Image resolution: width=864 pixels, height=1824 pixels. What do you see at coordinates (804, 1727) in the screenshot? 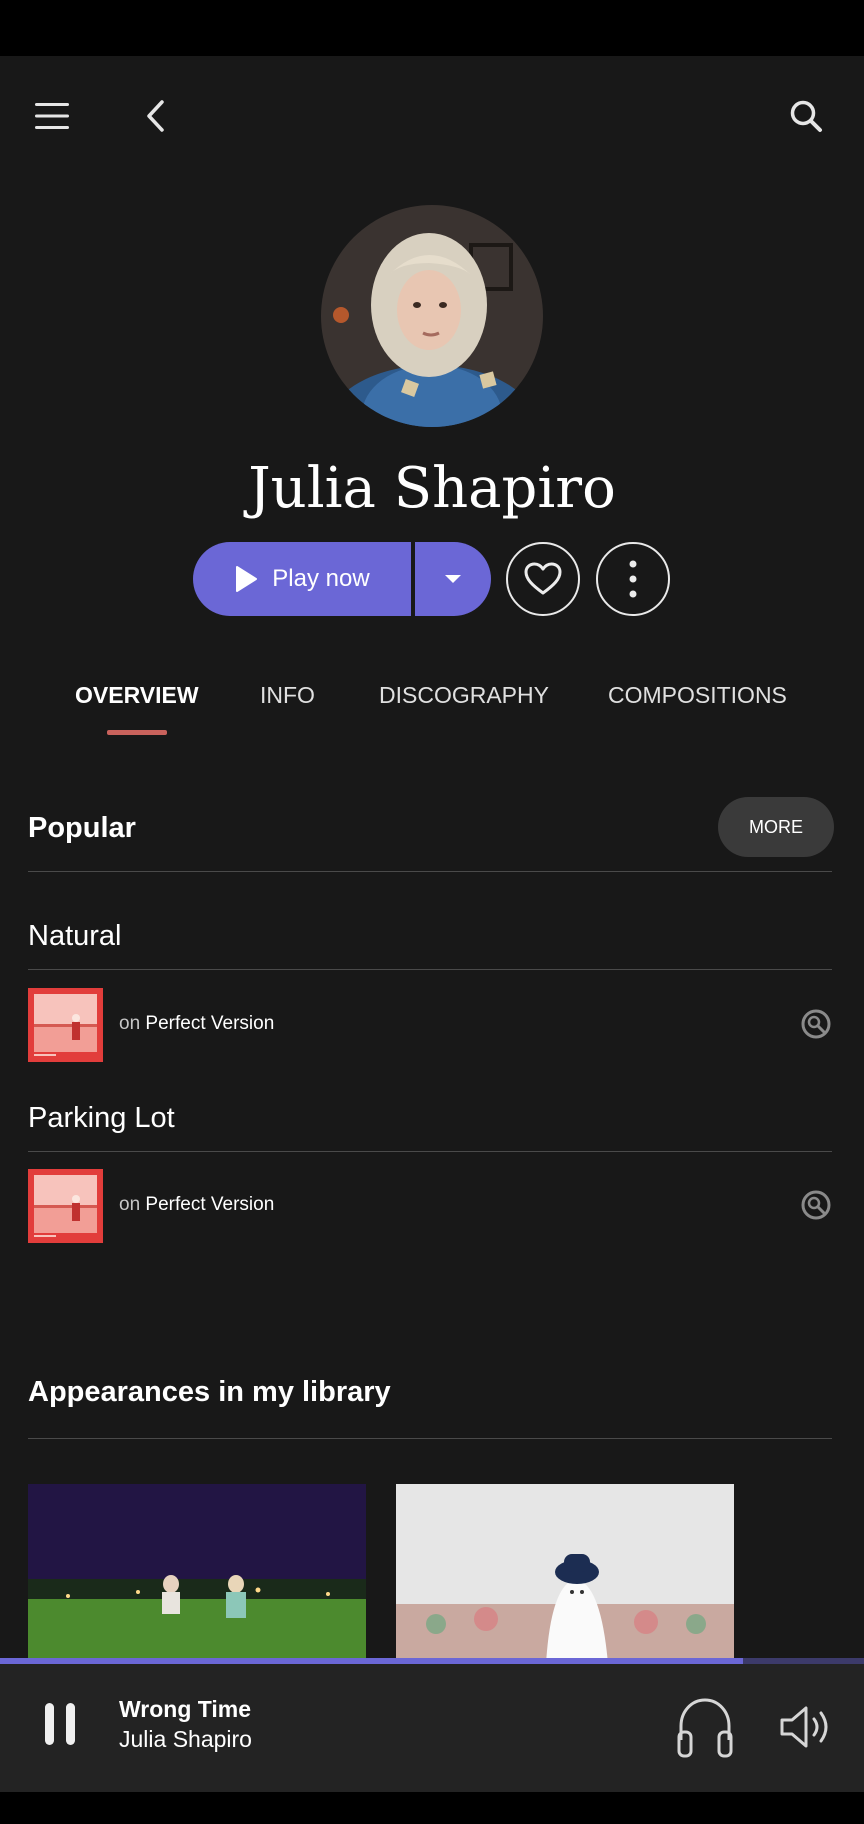
I see `volume-icon` at bounding box center [804, 1727].